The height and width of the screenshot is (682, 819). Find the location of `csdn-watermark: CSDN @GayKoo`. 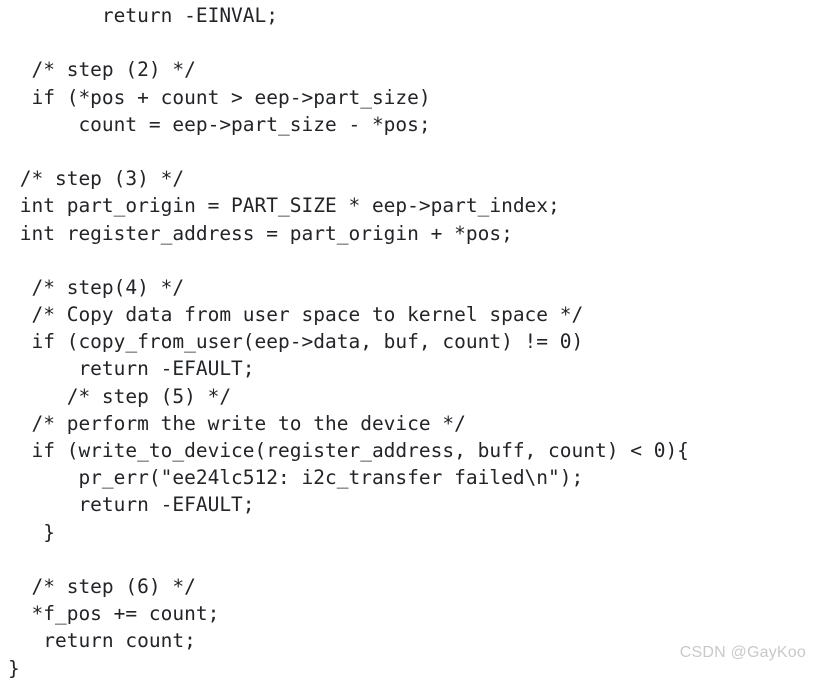

csdn-watermark: CSDN @GayKoo is located at coordinates (742, 652).